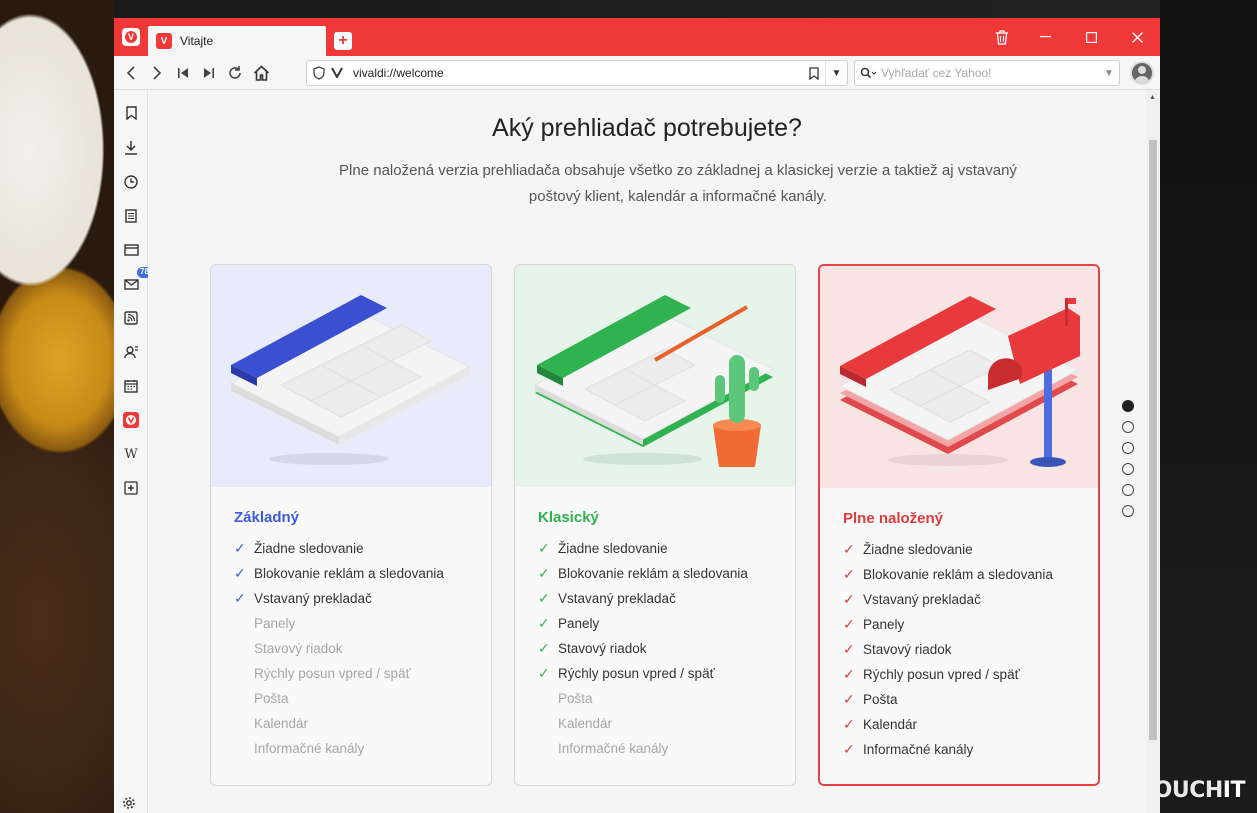 This screenshot has height=813, width=1257. I want to click on page-title: Aký prehliadač potrebujete?, so click(647, 128).